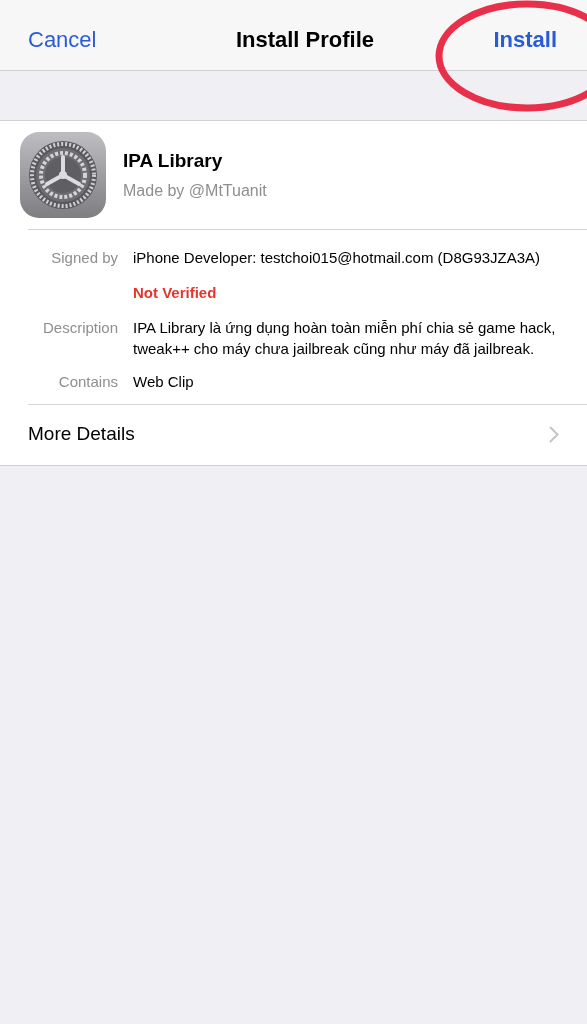 The height and width of the screenshot is (1024, 587). Describe the element at coordinates (87, 381) in the screenshot. I see `field-label: Contains` at that location.